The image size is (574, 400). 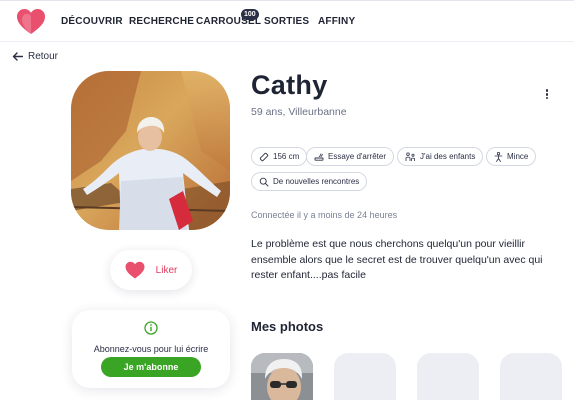 I want to click on back-link: Retour, so click(x=35, y=56).